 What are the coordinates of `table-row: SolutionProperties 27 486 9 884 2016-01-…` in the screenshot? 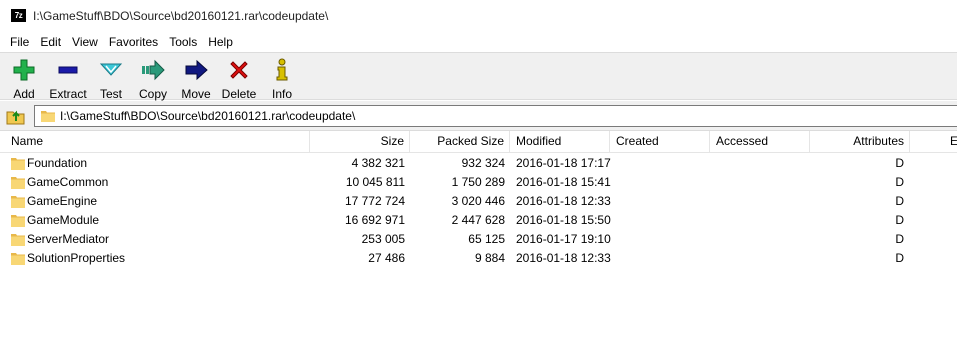 It's located at (478, 258).